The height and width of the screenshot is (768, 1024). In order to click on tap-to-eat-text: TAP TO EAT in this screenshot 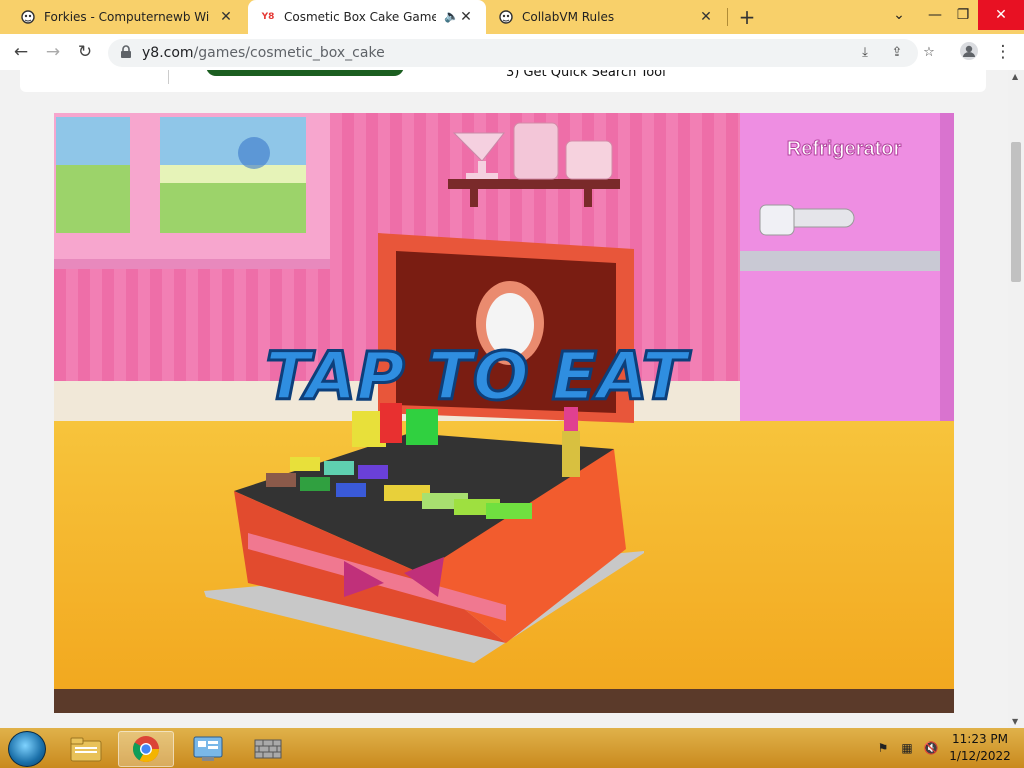, I will do `click(478, 377)`.